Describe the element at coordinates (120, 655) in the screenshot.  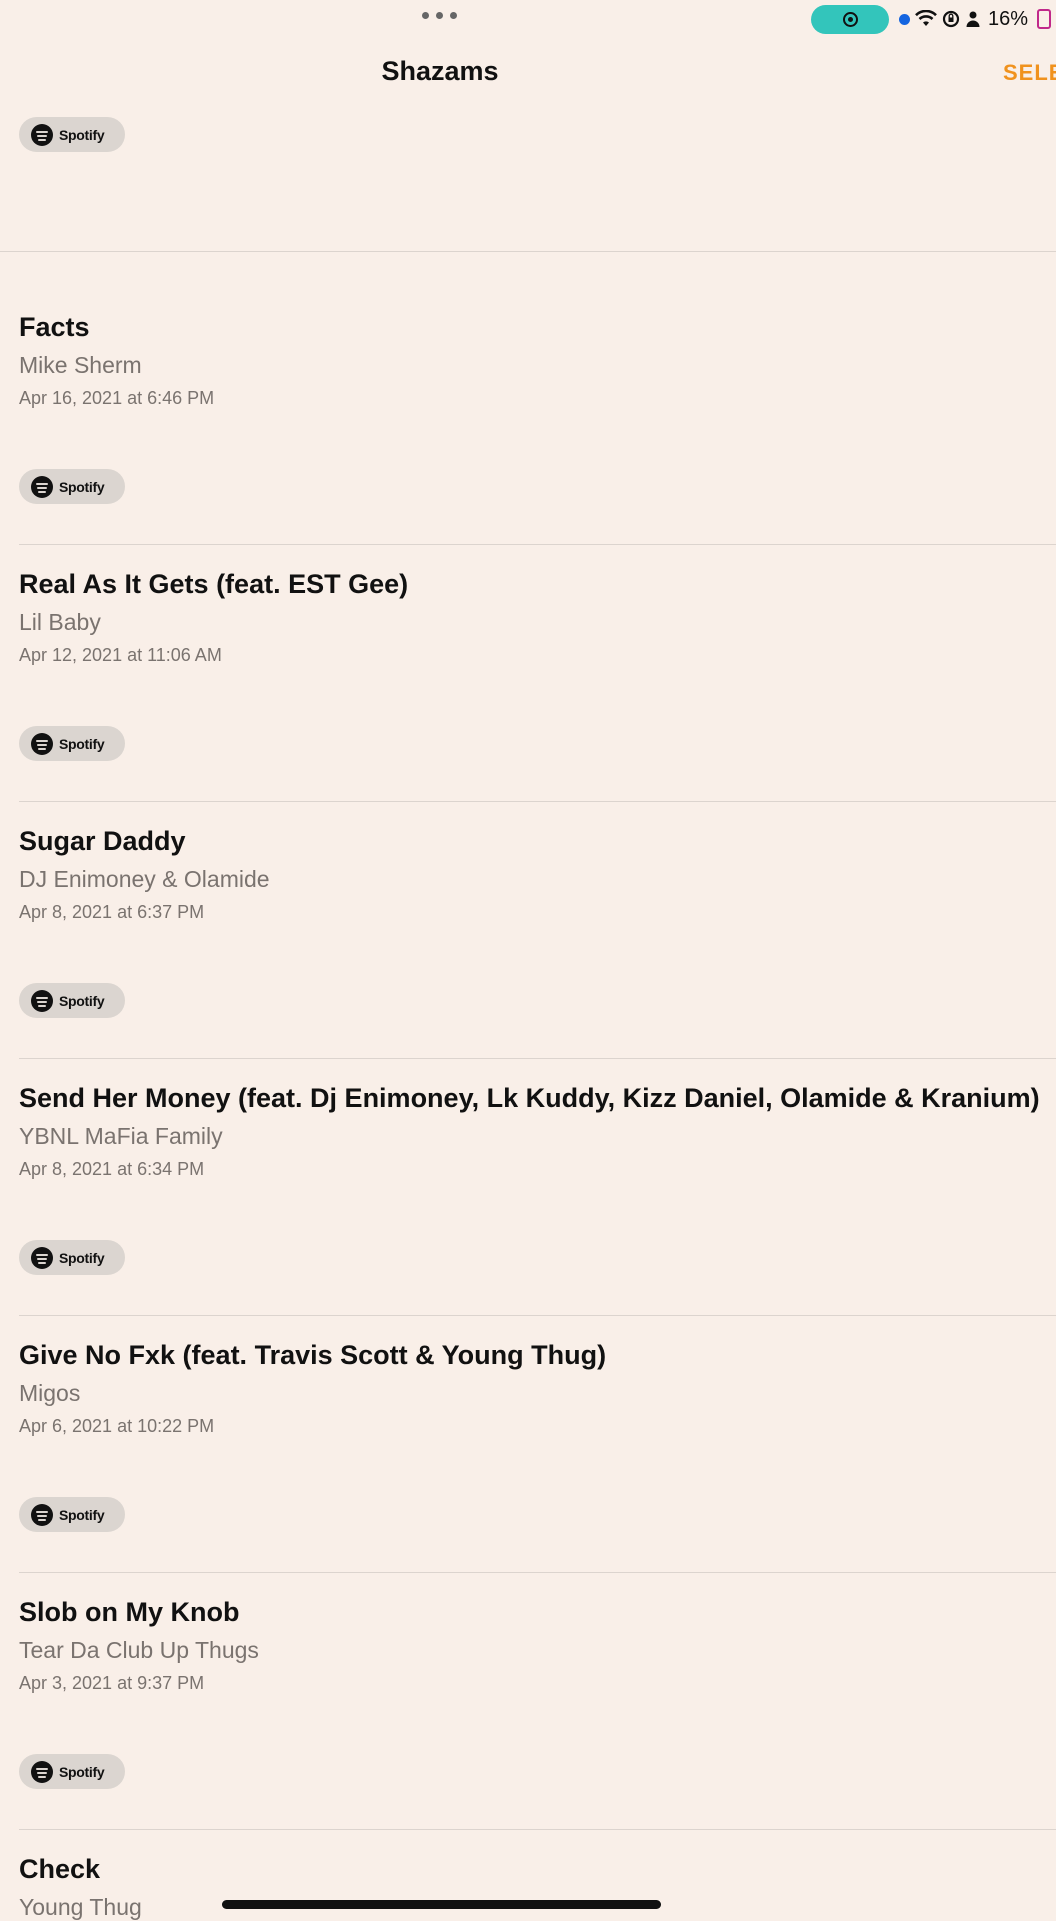
I see `song-date: Apr 12, 2021 at 11:06 AM` at that location.